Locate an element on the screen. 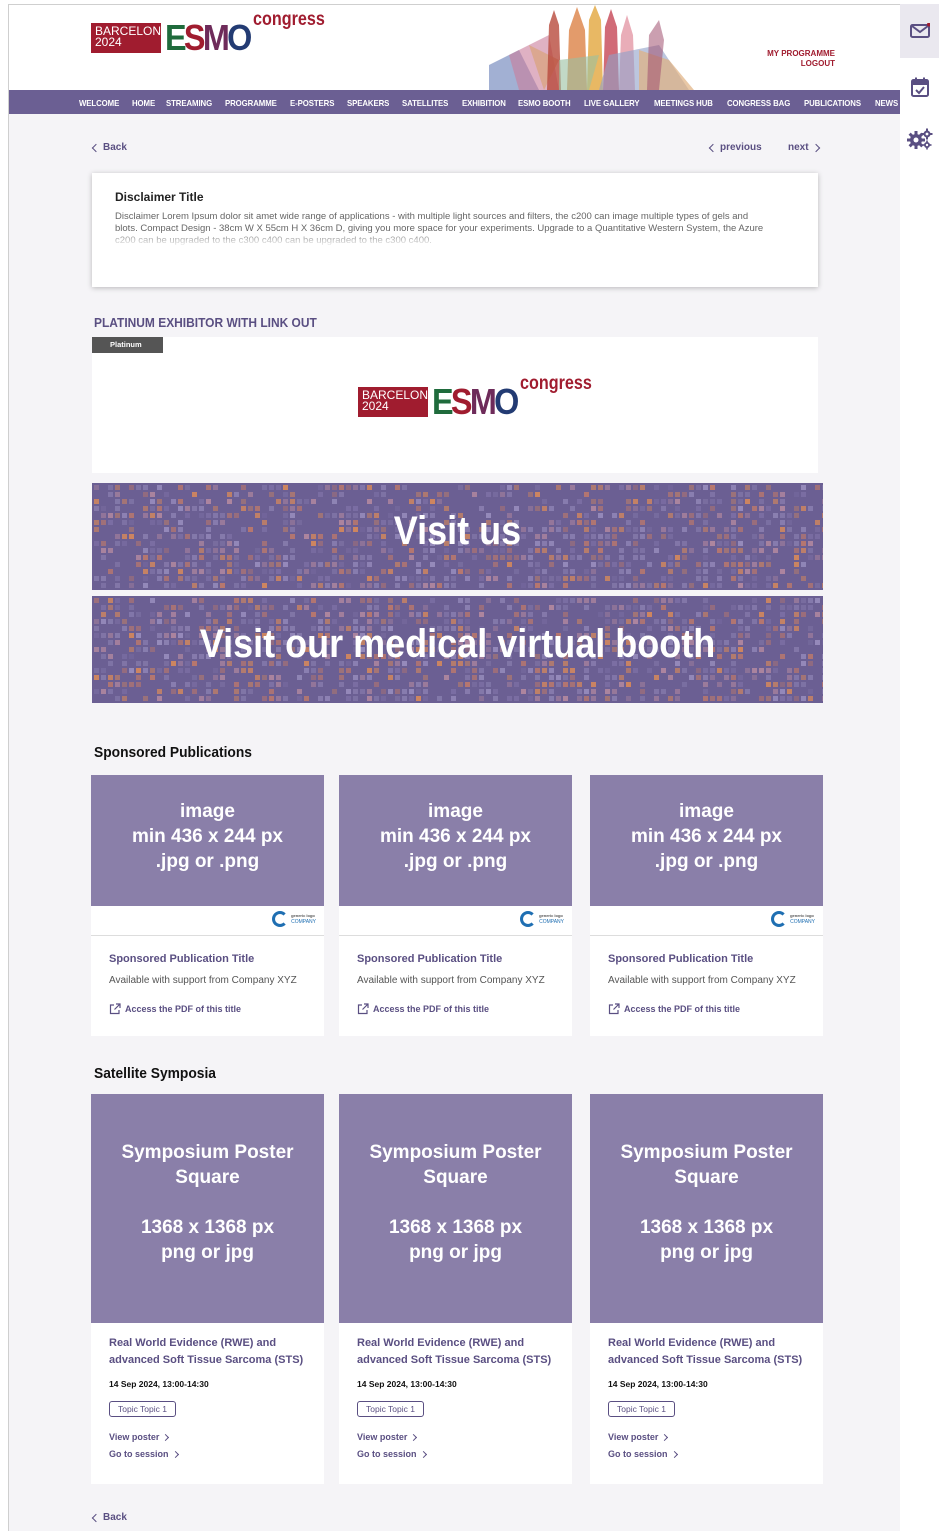 The width and height of the screenshot is (939, 1531). nav-item-esmo-booth: ESMO BOOTH is located at coordinates (544, 103).